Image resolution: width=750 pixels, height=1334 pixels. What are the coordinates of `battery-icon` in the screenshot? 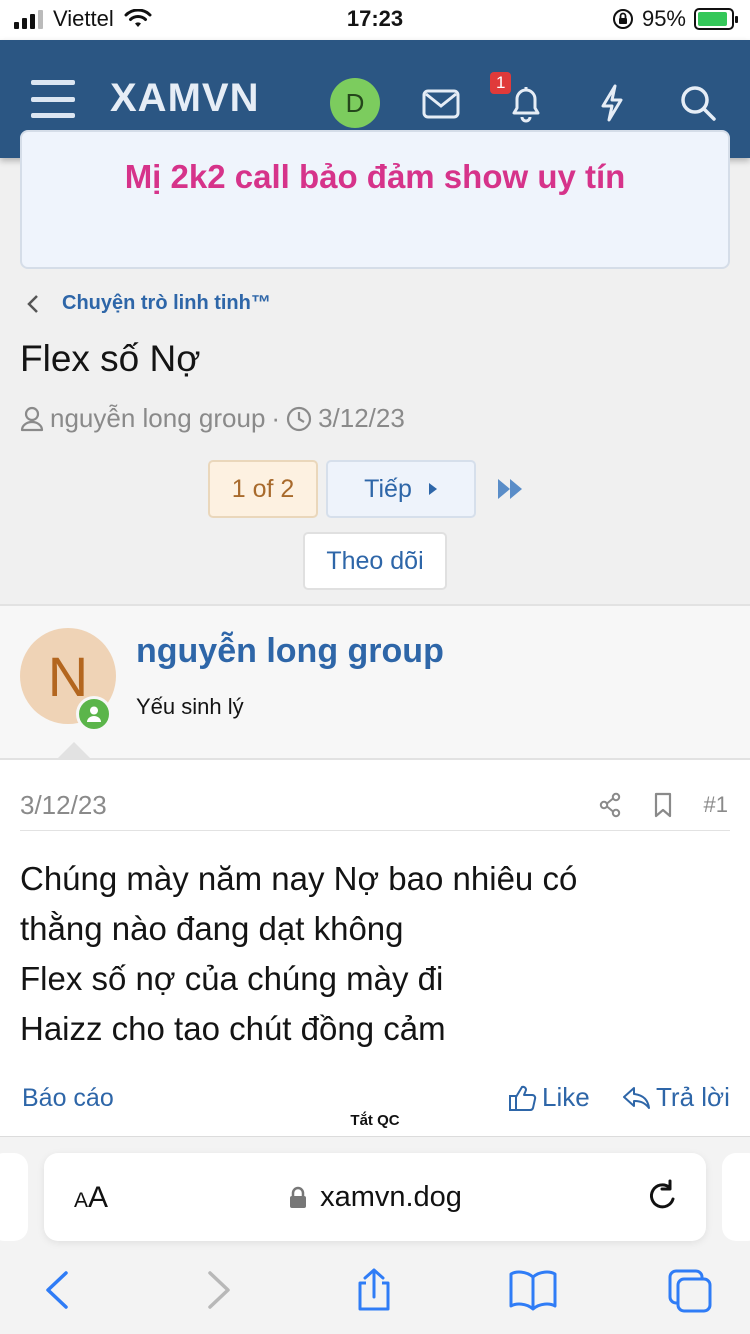 It's located at (716, 19).